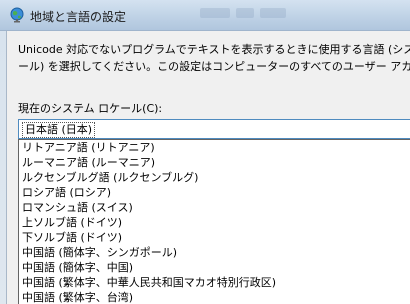 The width and height of the screenshot is (410, 304). Describe the element at coordinates (214, 207) in the screenshot. I see `locale-option: ロマンシュ語 (スイス)` at that location.